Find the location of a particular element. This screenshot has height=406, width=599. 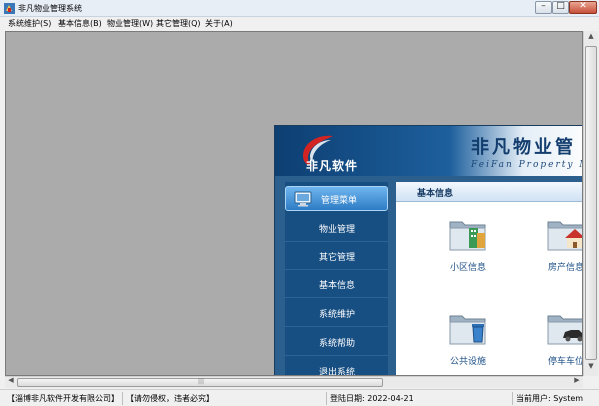

status-company: 【淄博非凡软件开发有限公司】 is located at coordinates (63, 398).